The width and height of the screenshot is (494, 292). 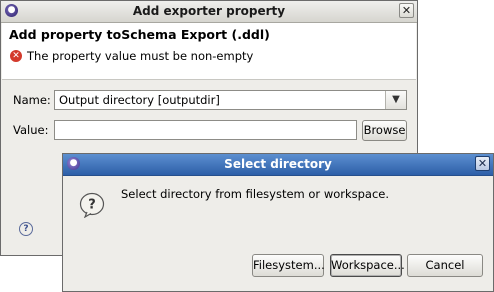 I want to click on name-combo-value: Output directory [outputdir], so click(x=139, y=100).